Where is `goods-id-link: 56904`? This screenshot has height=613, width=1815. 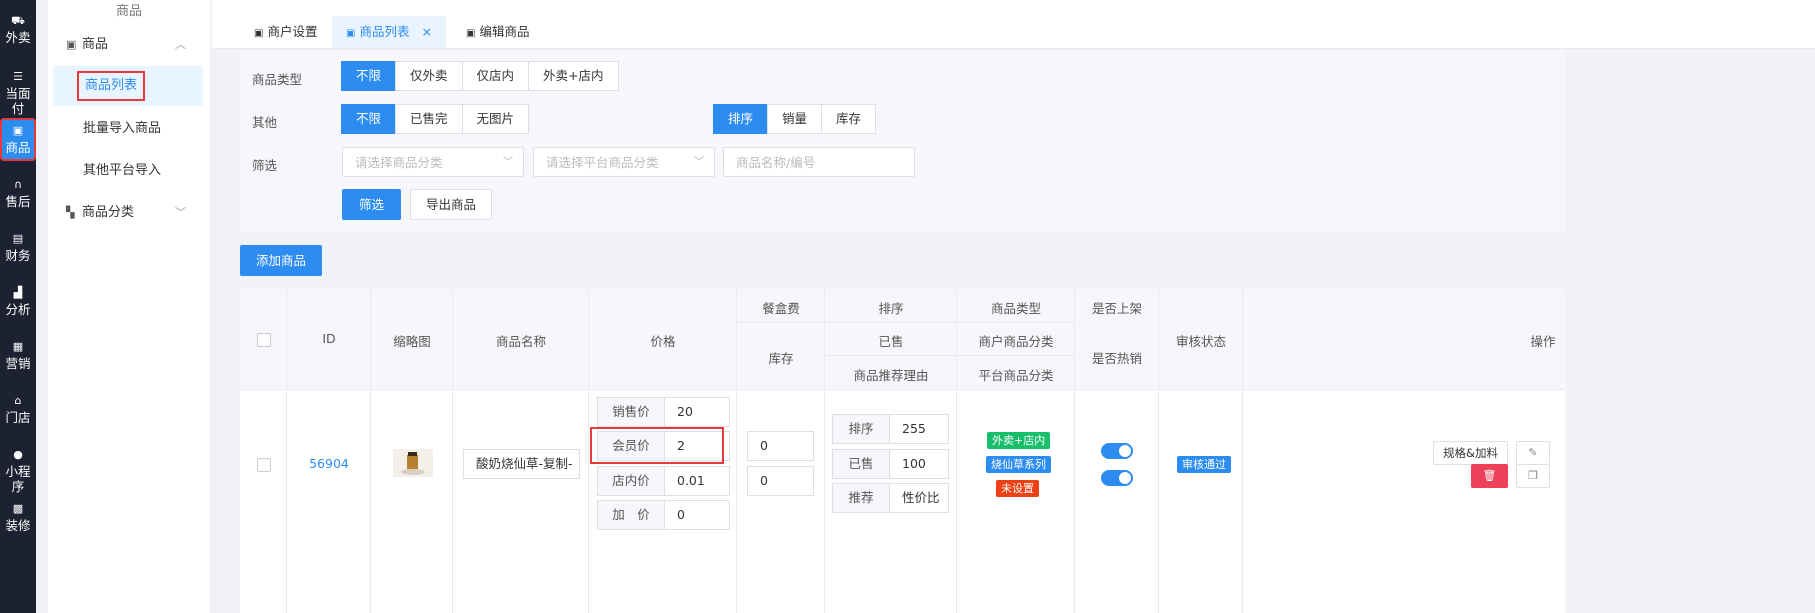
goods-id-link: 56904 is located at coordinates (329, 463).